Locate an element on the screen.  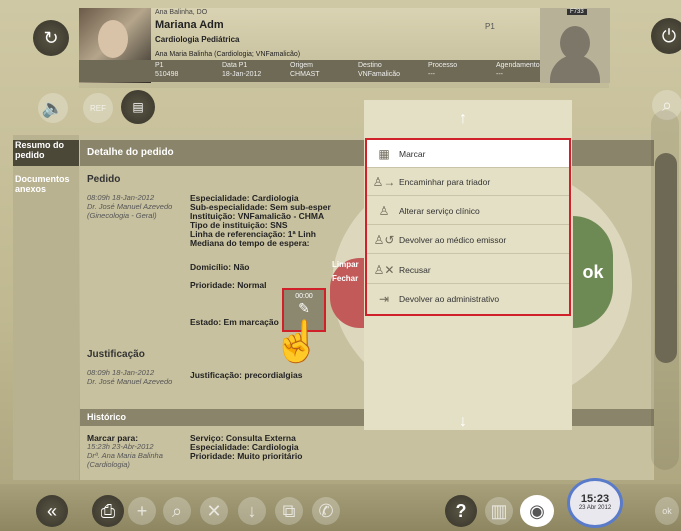
zoom-button: ⌕ is located at coordinates (177, 511).